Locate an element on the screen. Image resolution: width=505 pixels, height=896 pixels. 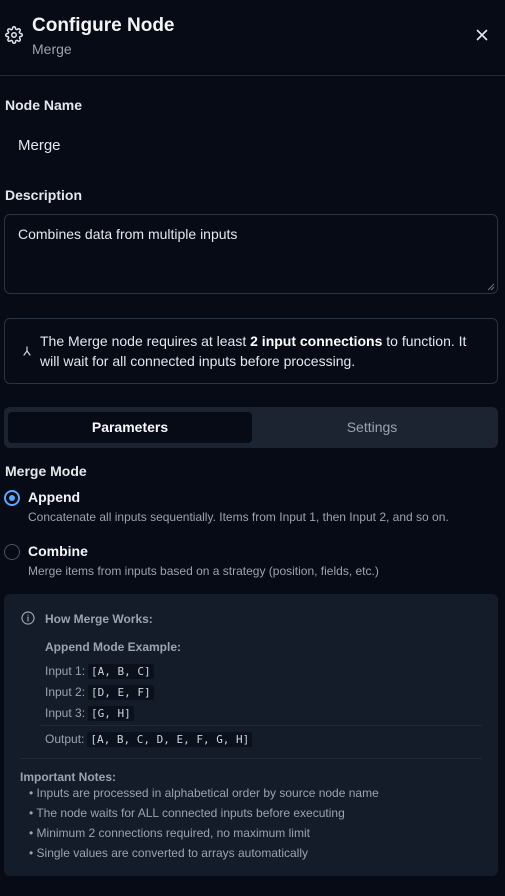
merge-icon is located at coordinates (27, 351).